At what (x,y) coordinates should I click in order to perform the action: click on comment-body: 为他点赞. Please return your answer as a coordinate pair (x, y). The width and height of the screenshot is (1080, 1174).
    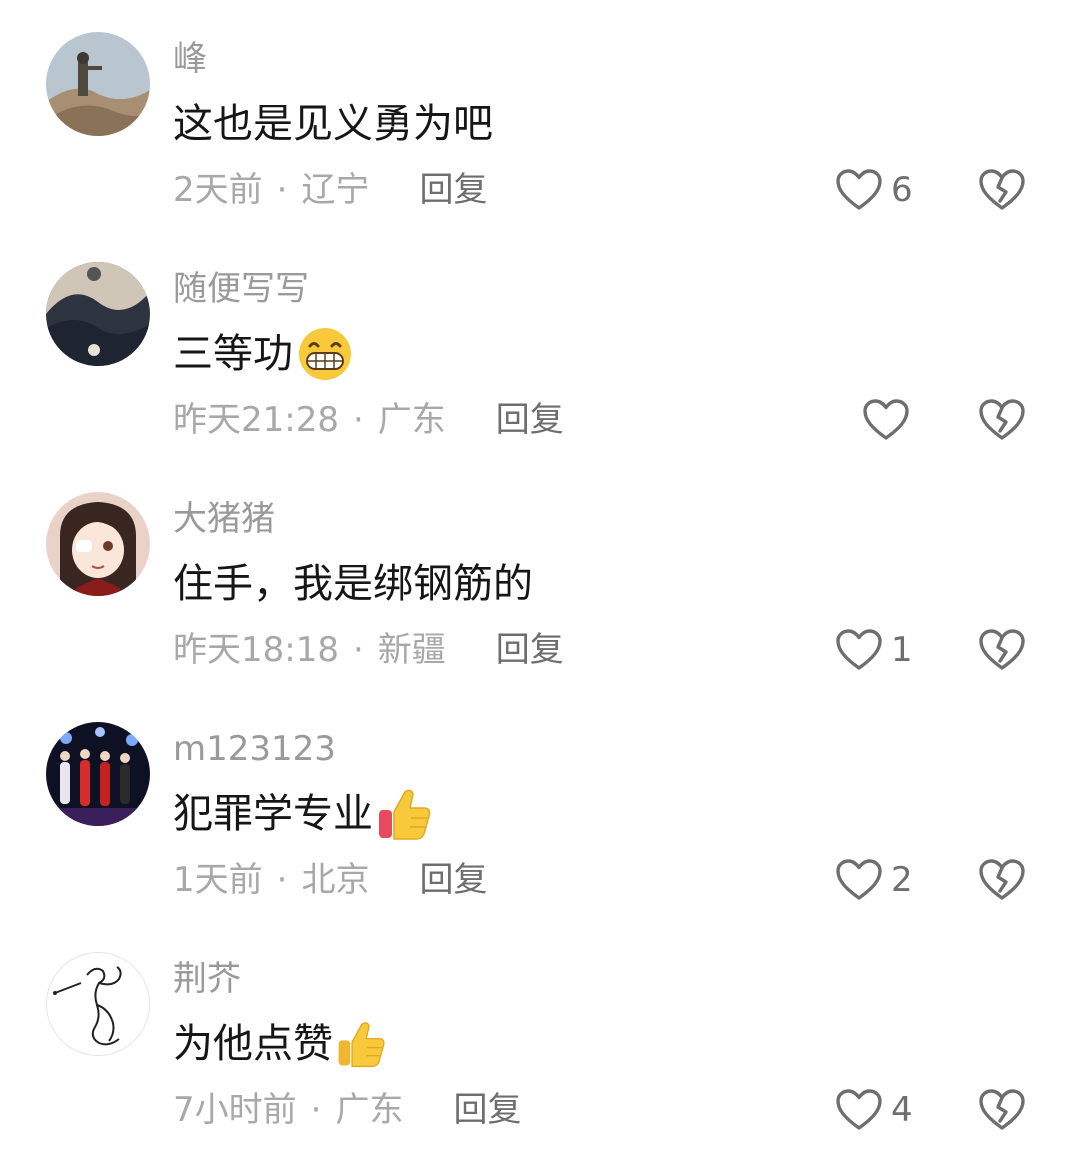
    Looking at the image, I should click on (280, 1044).